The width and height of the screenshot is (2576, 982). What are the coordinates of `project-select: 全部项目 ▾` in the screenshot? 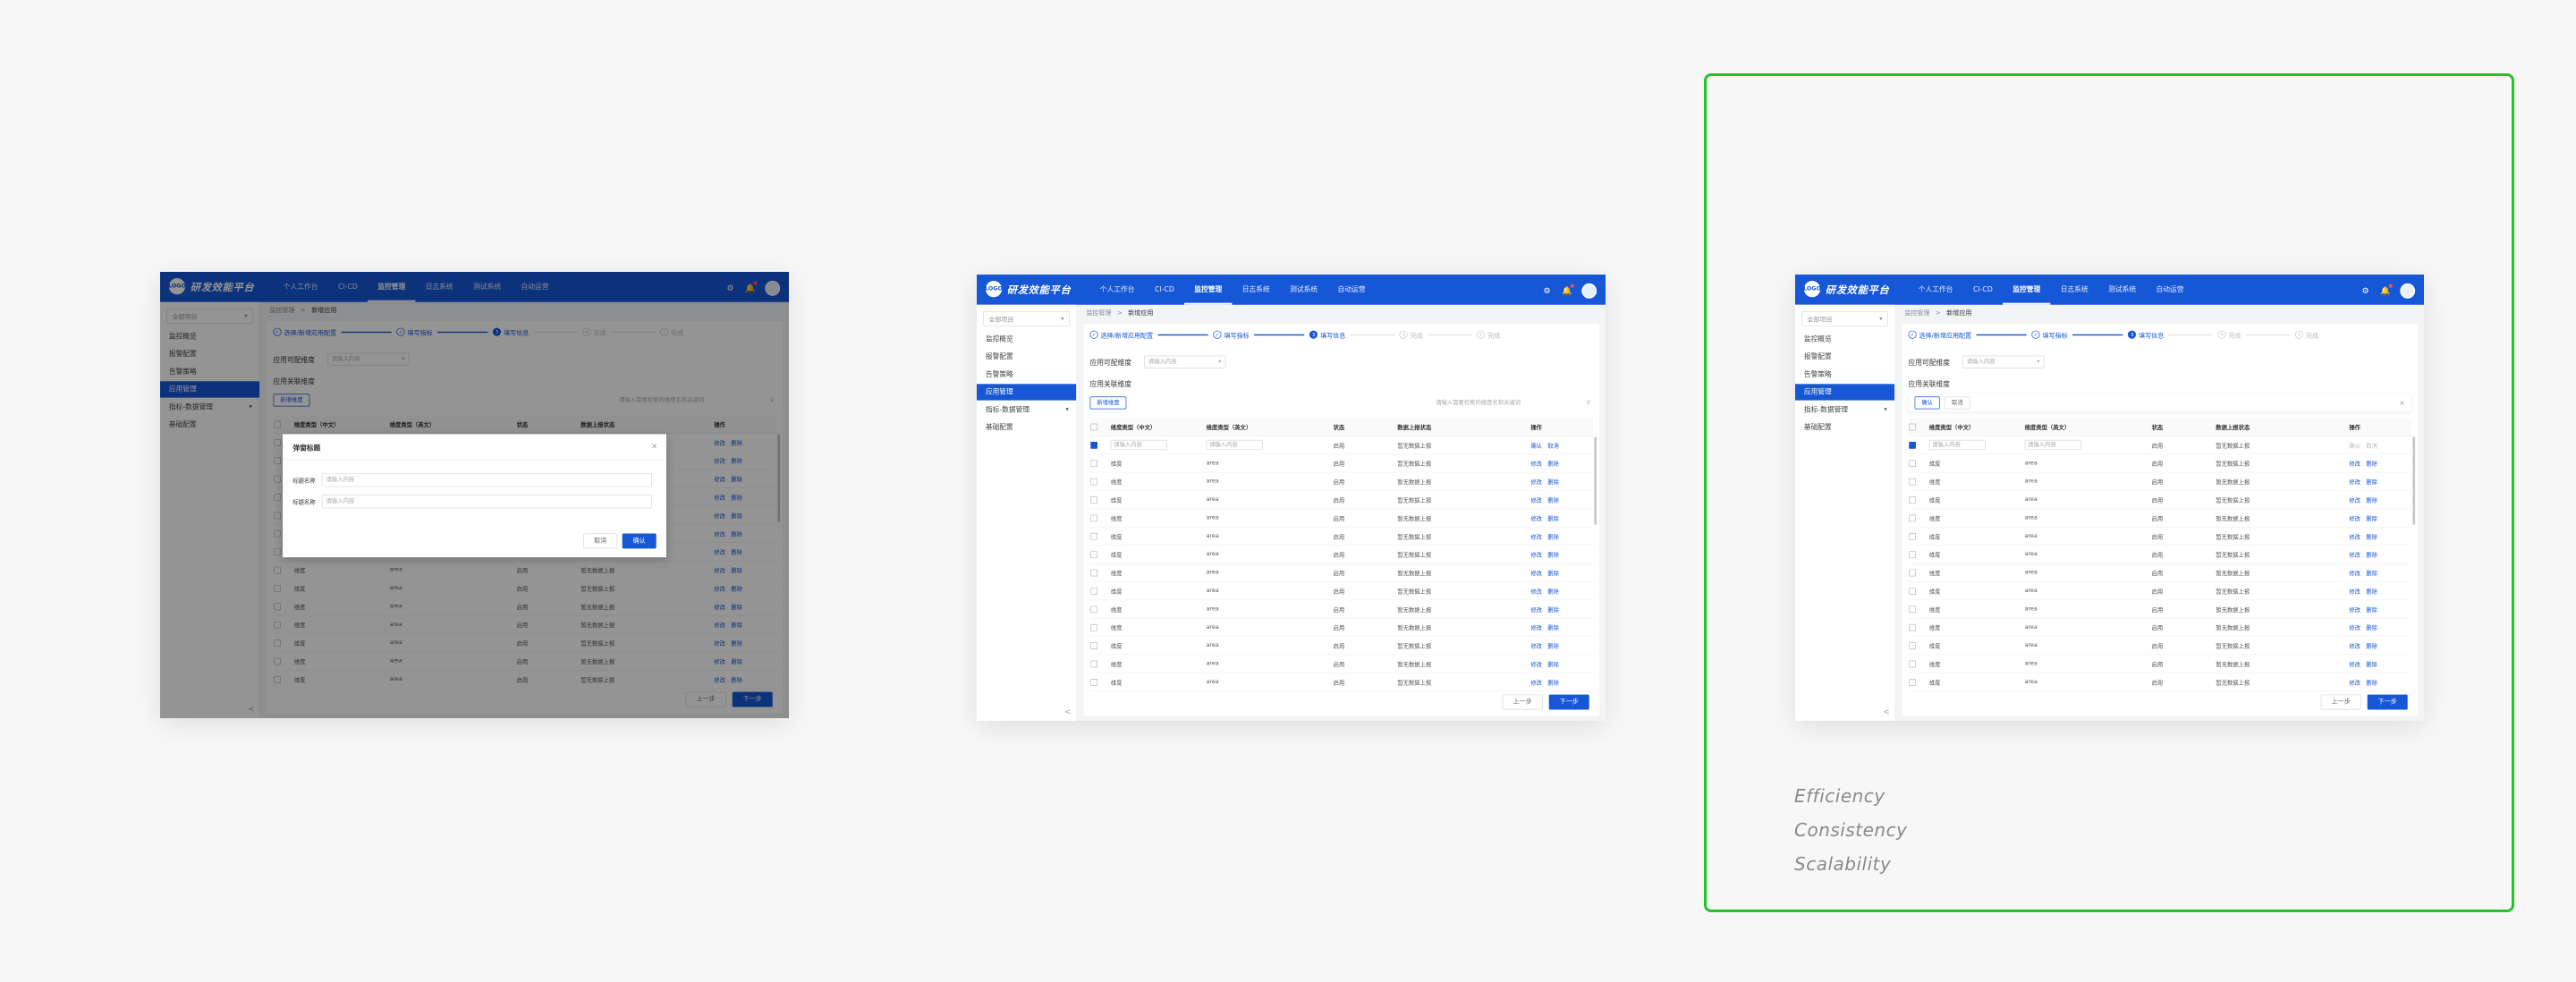 It's located at (1027, 318).